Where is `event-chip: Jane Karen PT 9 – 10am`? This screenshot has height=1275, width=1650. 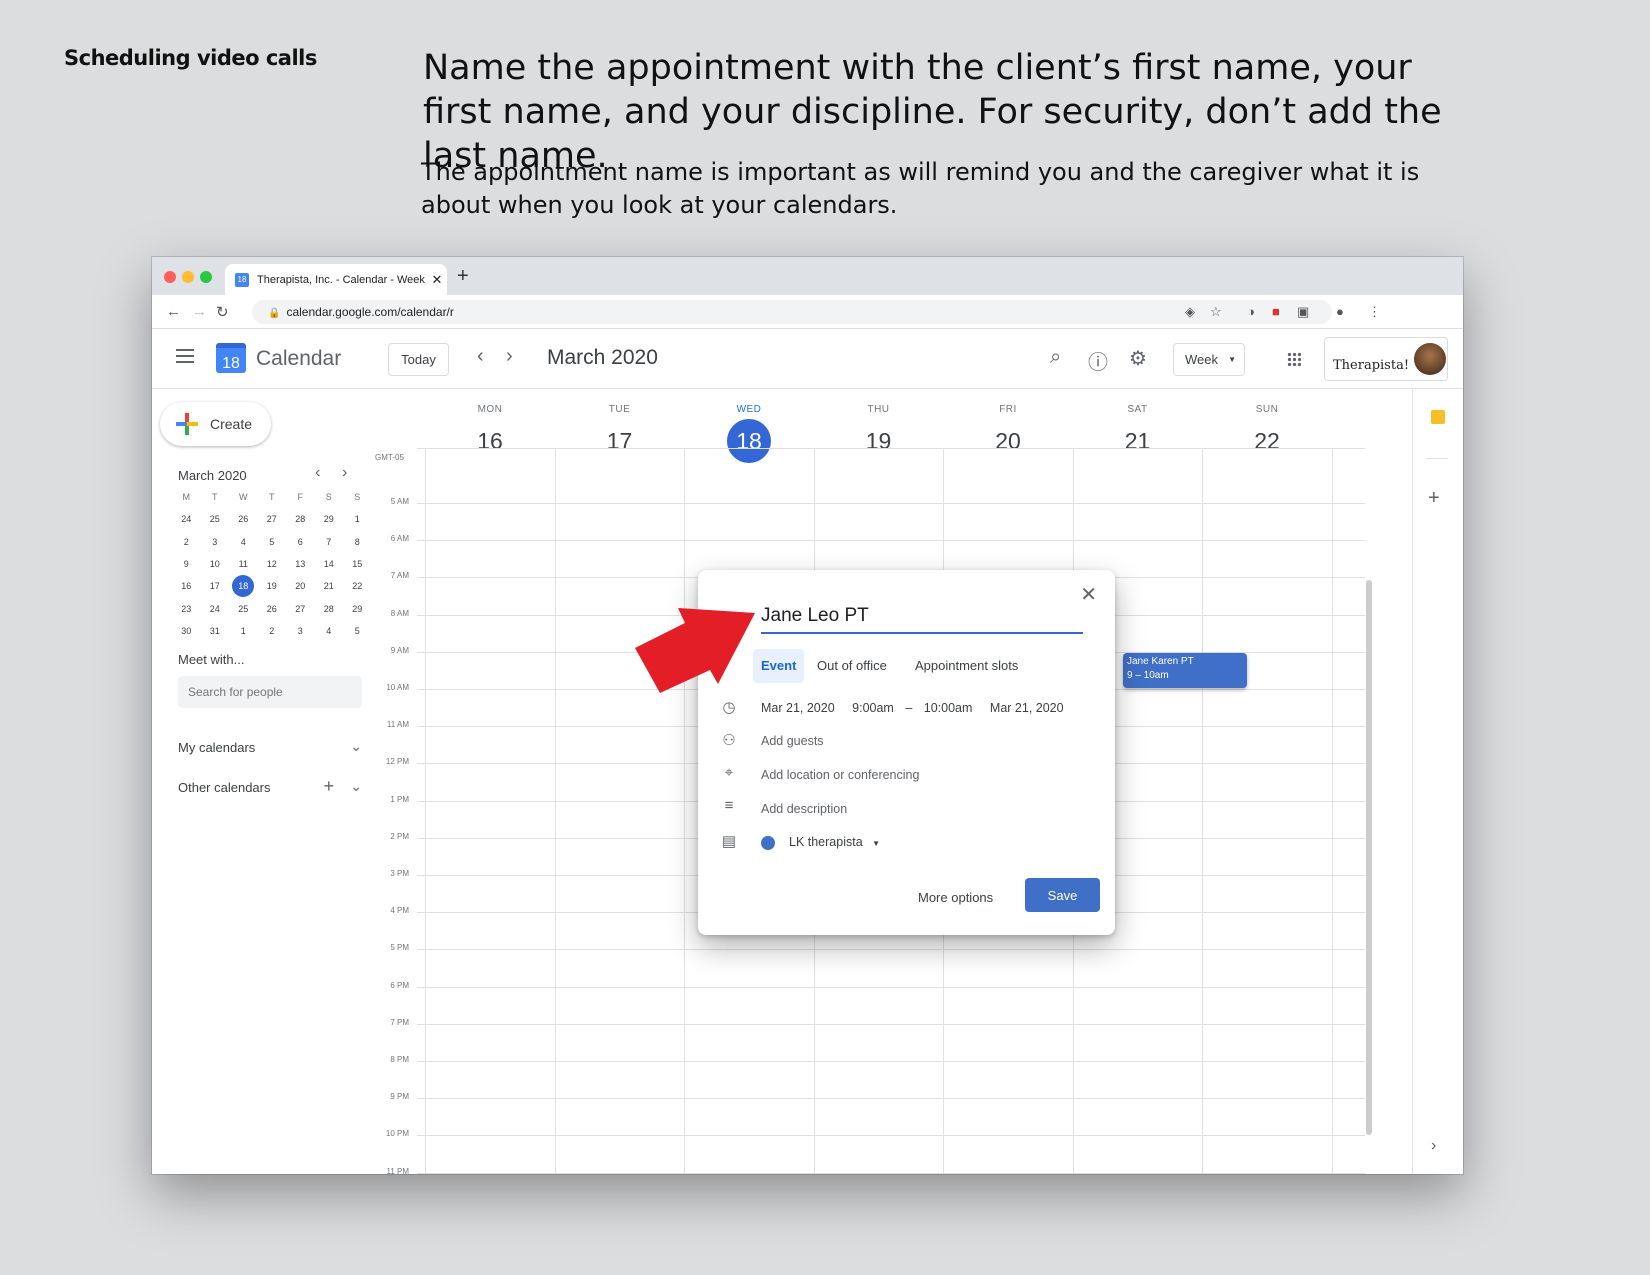 event-chip: Jane Karen PT 9 – 10am is located at coordinates (1185, 670).